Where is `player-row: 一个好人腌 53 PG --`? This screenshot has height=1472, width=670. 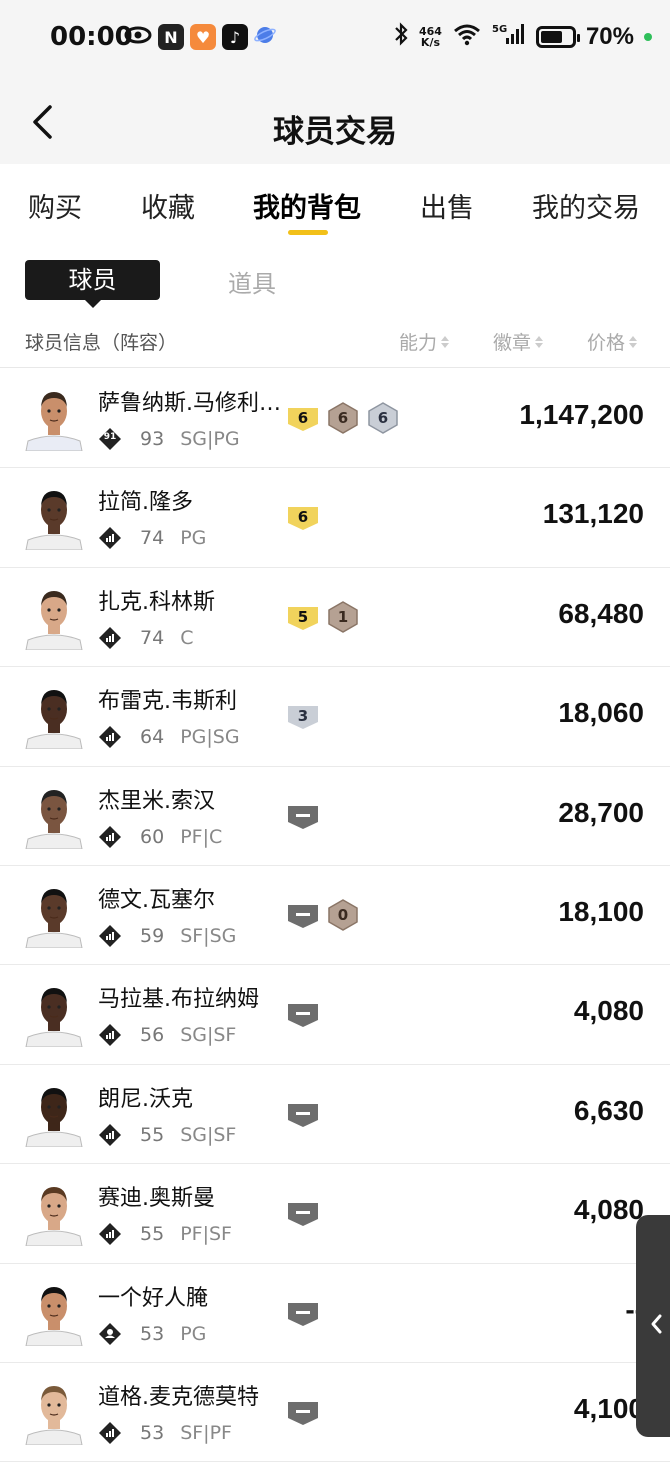 player-row: 一个好人腌 53 PG -- is located at coordinates (335, 1313).